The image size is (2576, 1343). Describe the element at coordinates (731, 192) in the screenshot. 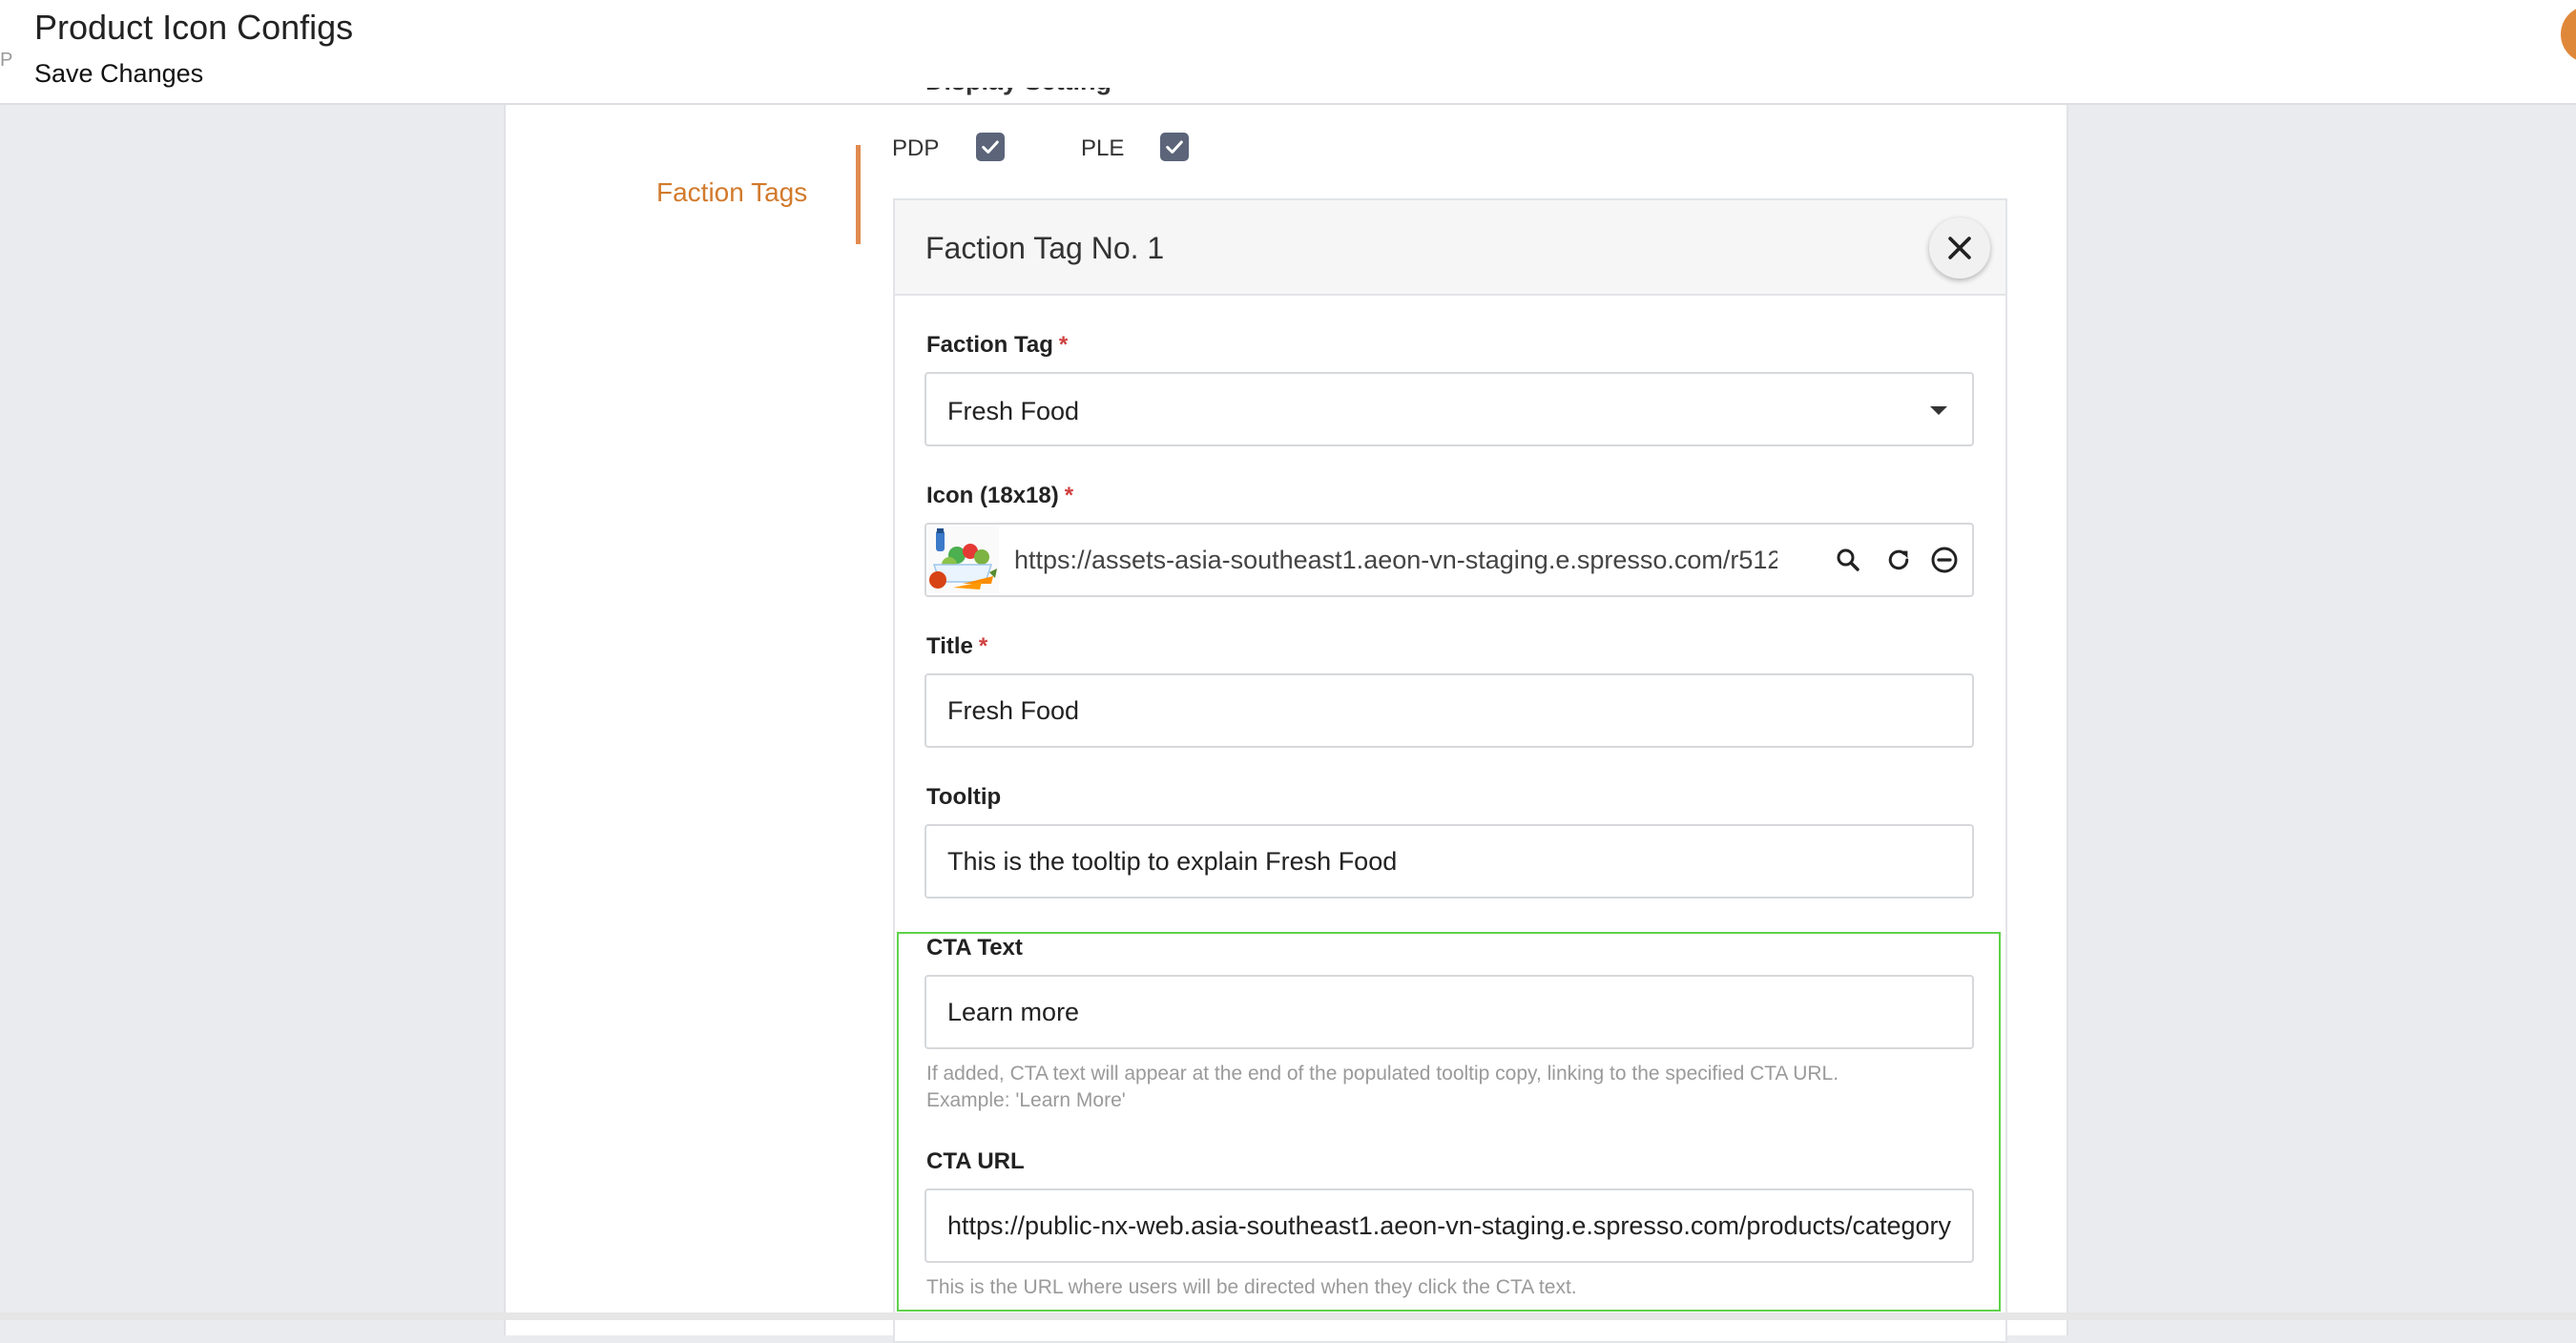

I see `section-nav-faction-tags: Faction Tags` at that location.